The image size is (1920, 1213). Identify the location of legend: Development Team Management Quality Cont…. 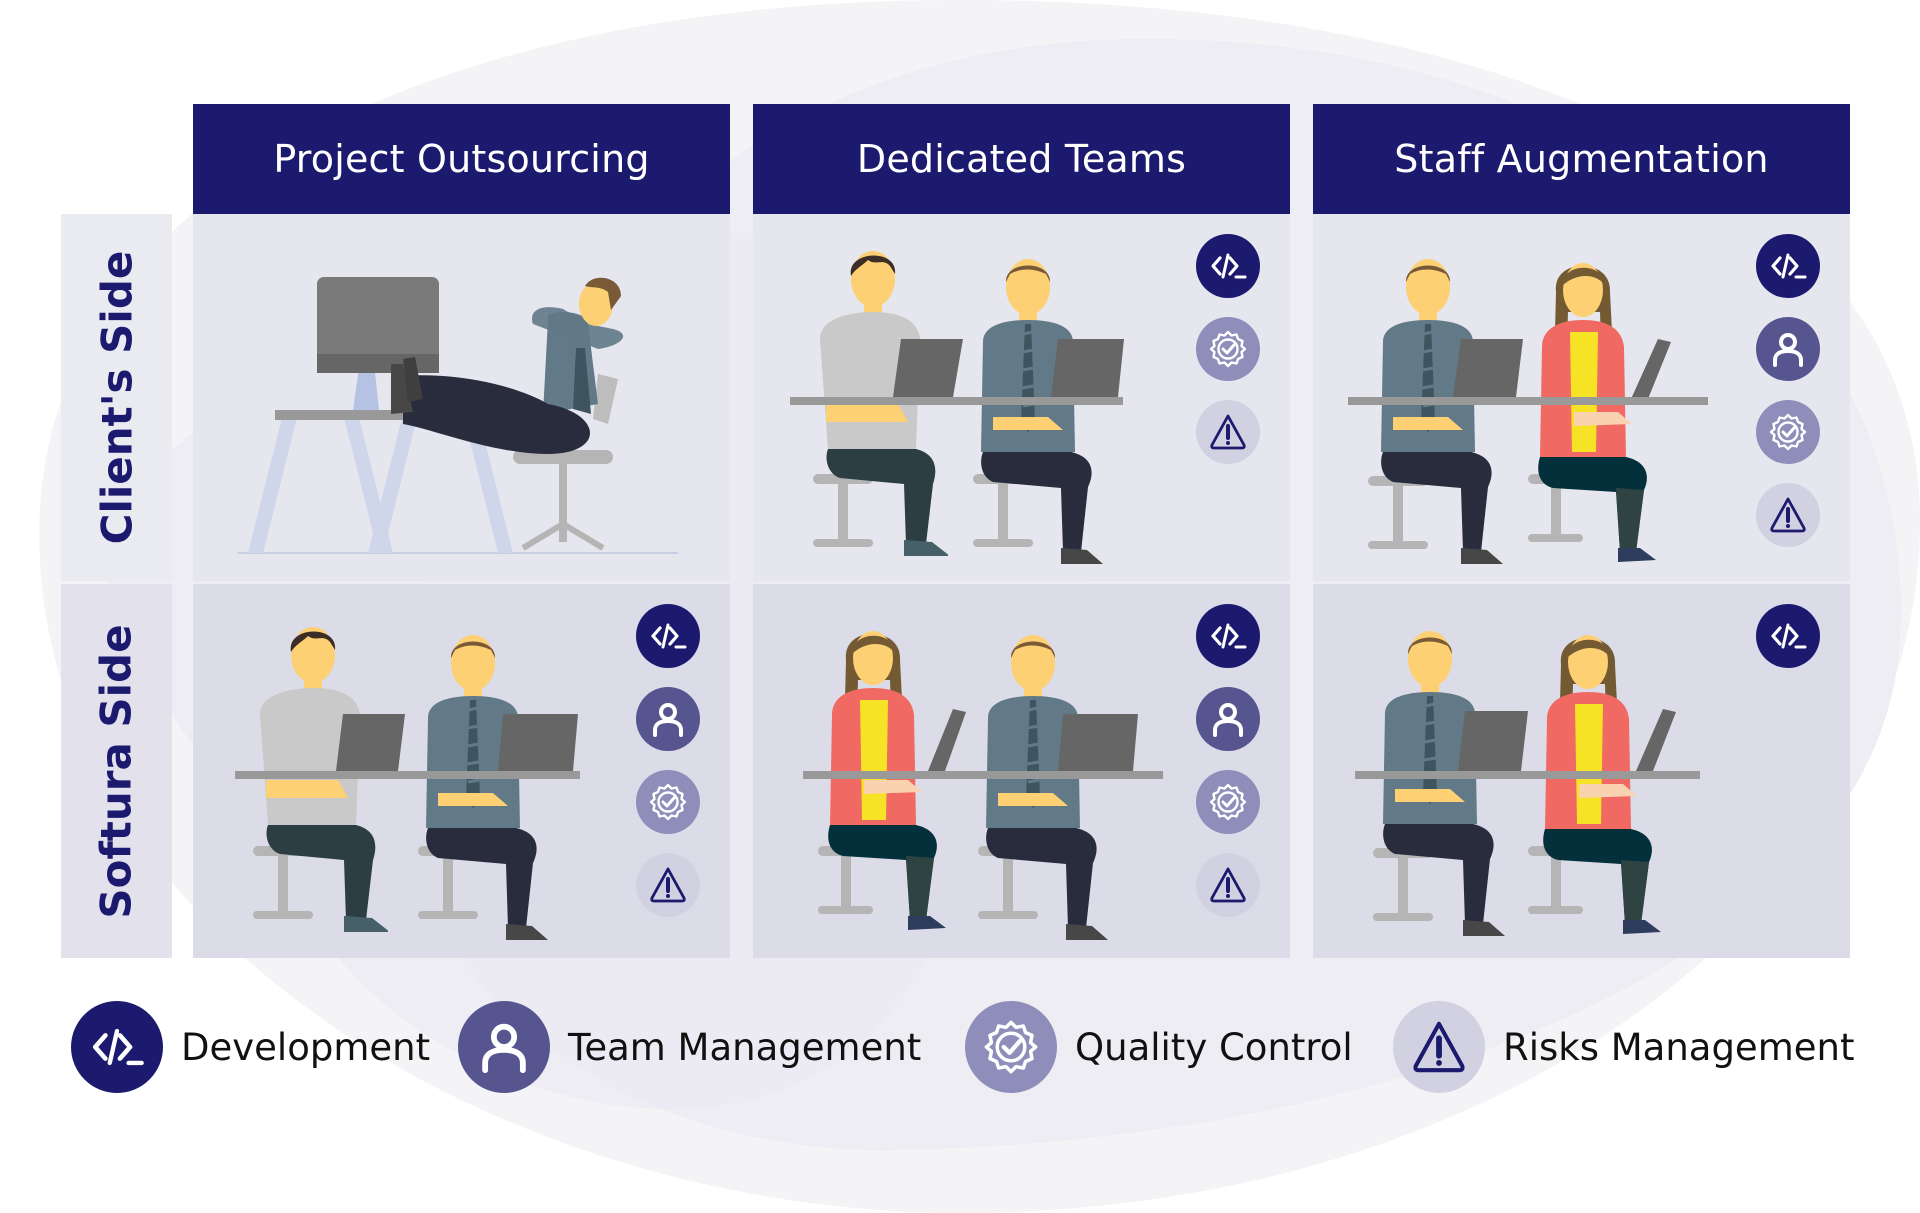
(960, 1047).